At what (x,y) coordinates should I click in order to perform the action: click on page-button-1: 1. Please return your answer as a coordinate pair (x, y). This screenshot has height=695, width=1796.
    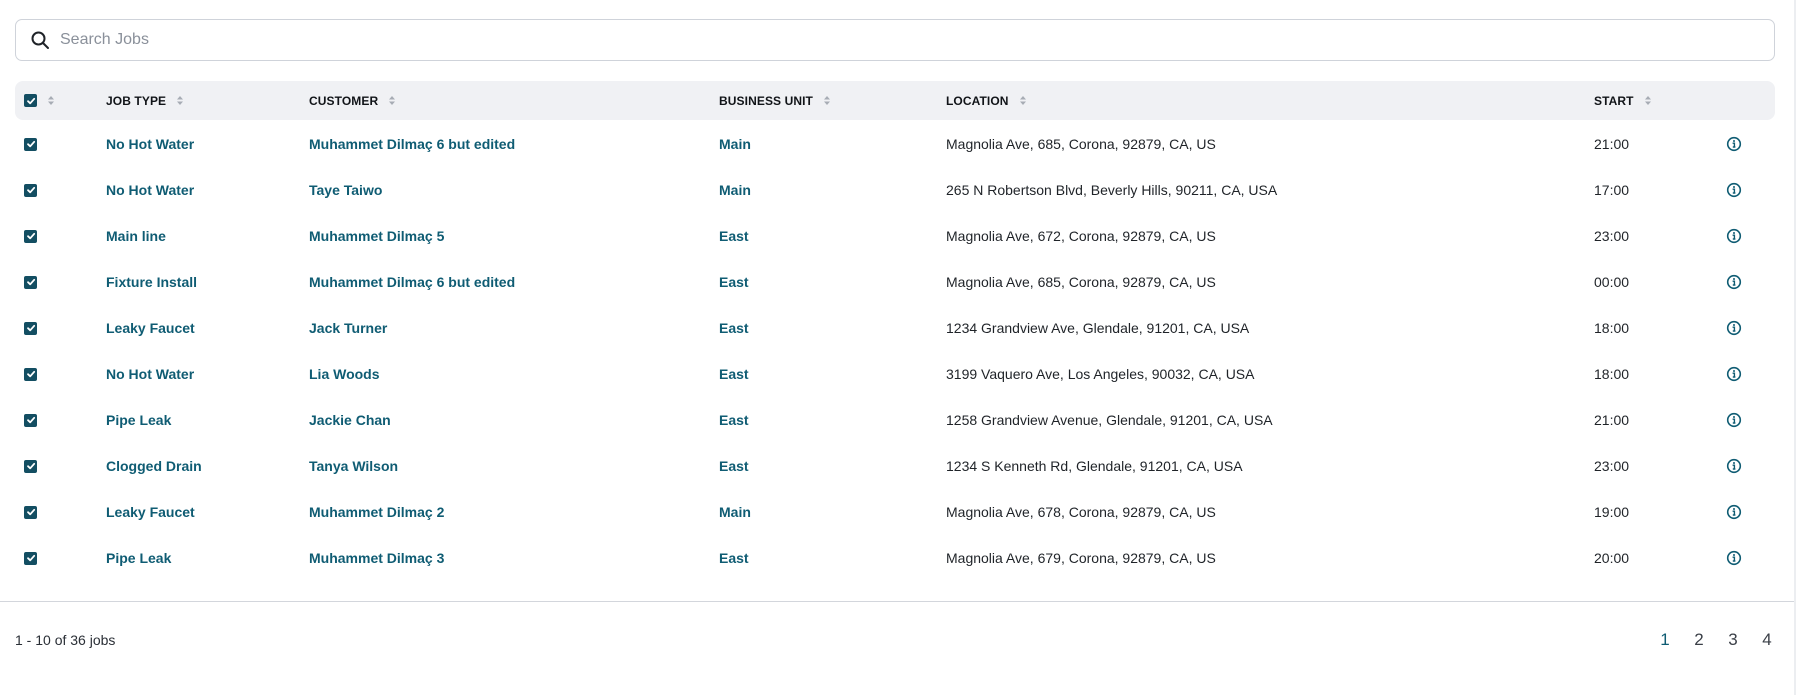
    Looking at the image, I should click on (1665, 640).